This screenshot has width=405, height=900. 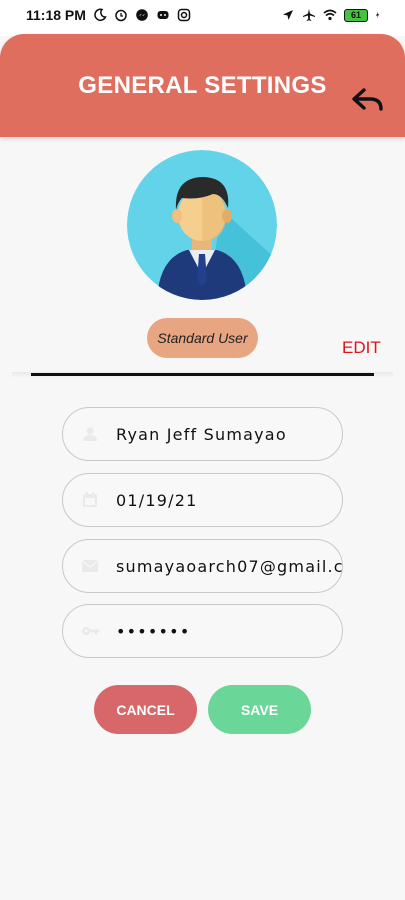 What do you see at coordinates (142, 15) in the screenshot?
I see `messenger-icon` at bounding box center [142, 15].